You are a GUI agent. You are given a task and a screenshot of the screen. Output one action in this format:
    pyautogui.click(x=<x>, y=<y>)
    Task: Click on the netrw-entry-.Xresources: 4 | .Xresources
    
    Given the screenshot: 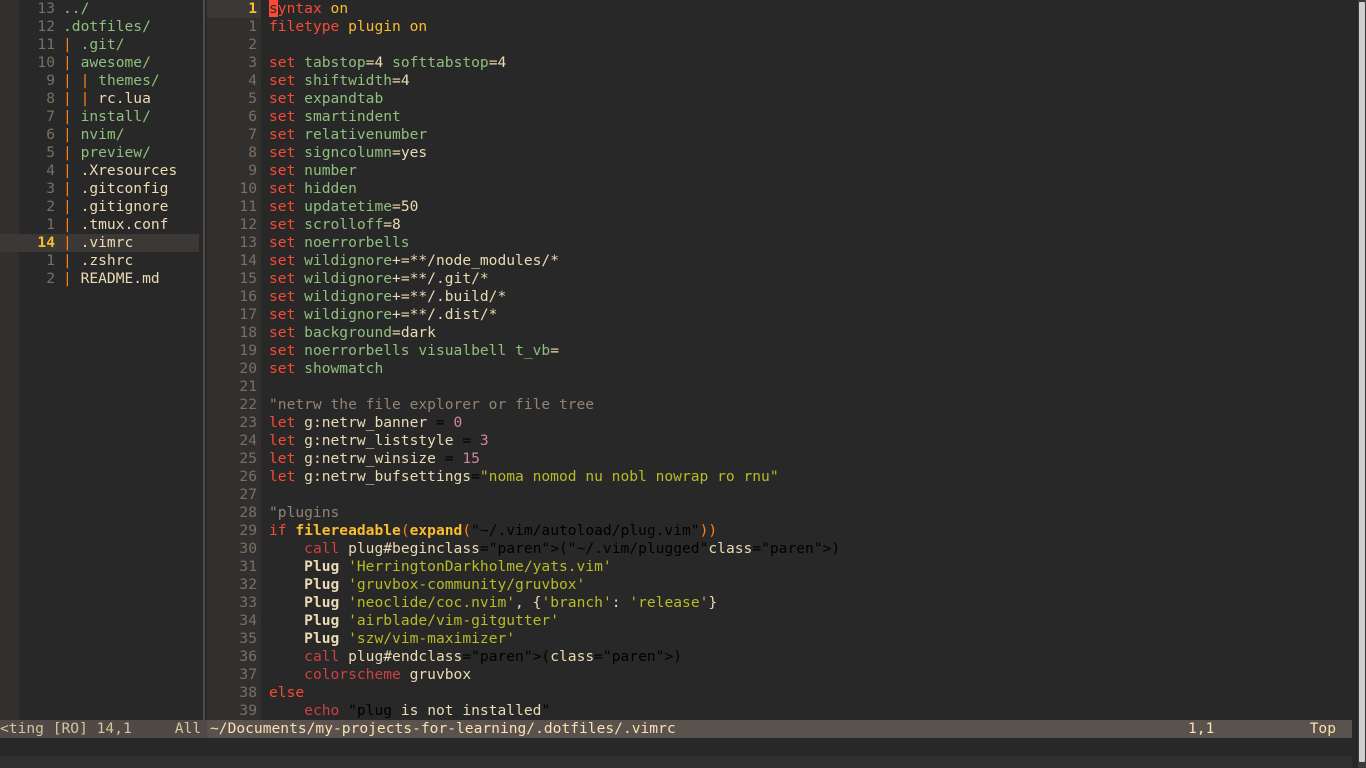 What is the action you would take?
    pyautogui.click(x=99, y=171)
    